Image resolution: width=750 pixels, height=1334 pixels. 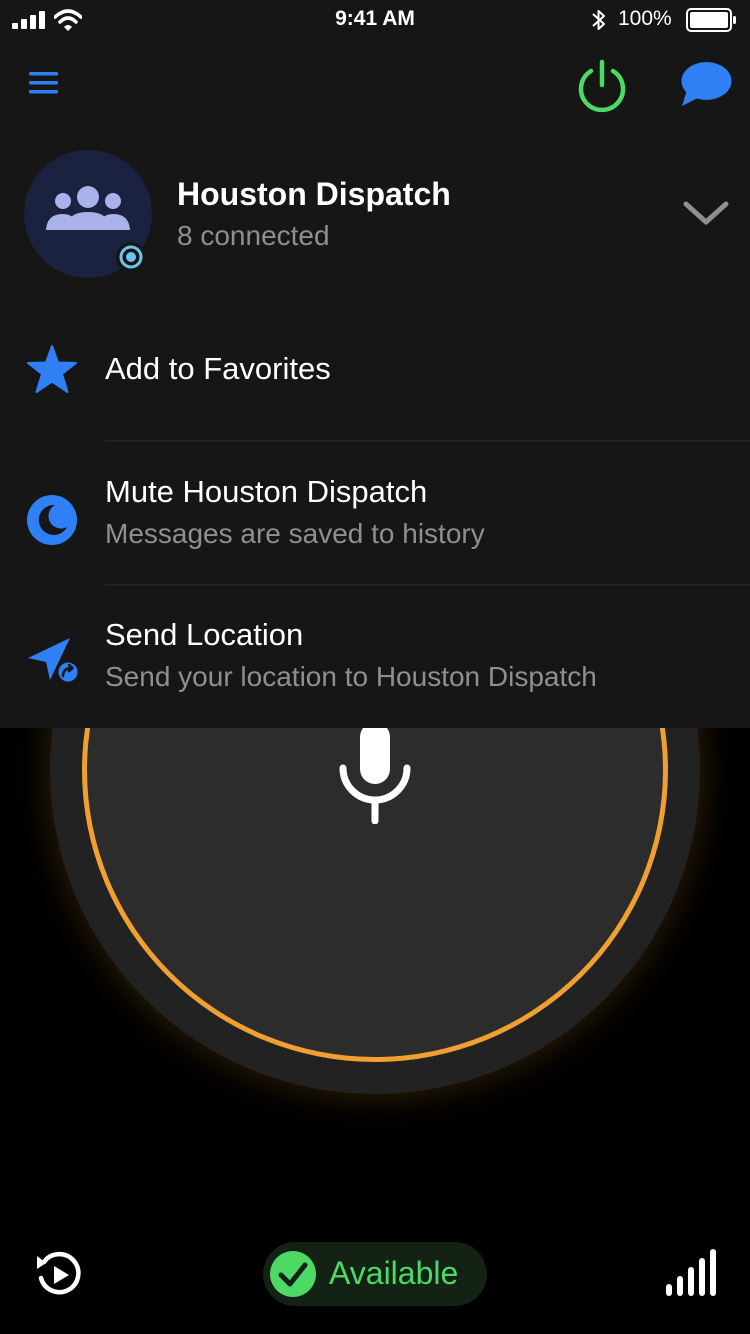 I want to click on menu-button, so click(x=44, y=84).